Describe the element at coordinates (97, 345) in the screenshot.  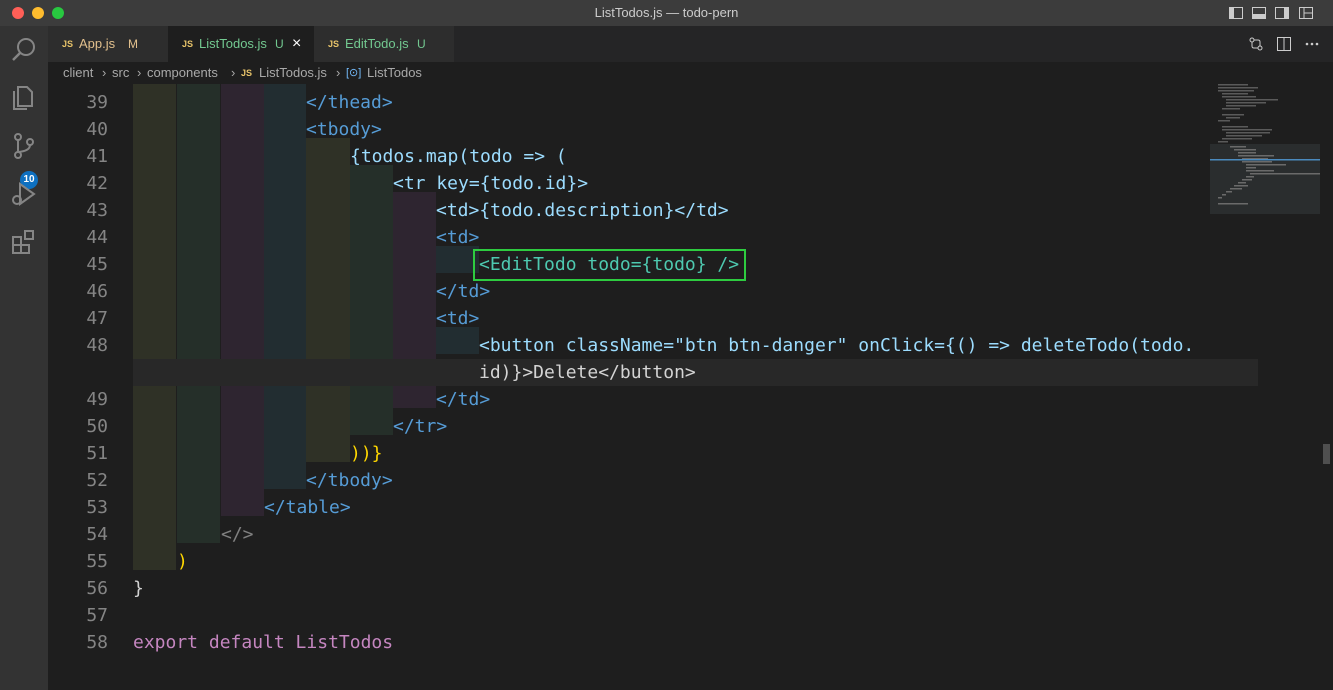
I see `line-number: 48` at that location.